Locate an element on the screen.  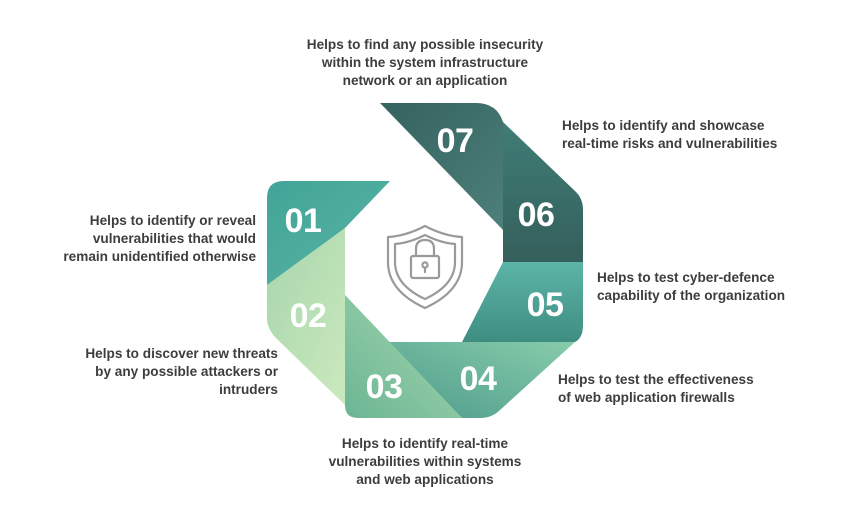
step-02-line-2: by any possible attackers or is located at coordinates (186, 371).